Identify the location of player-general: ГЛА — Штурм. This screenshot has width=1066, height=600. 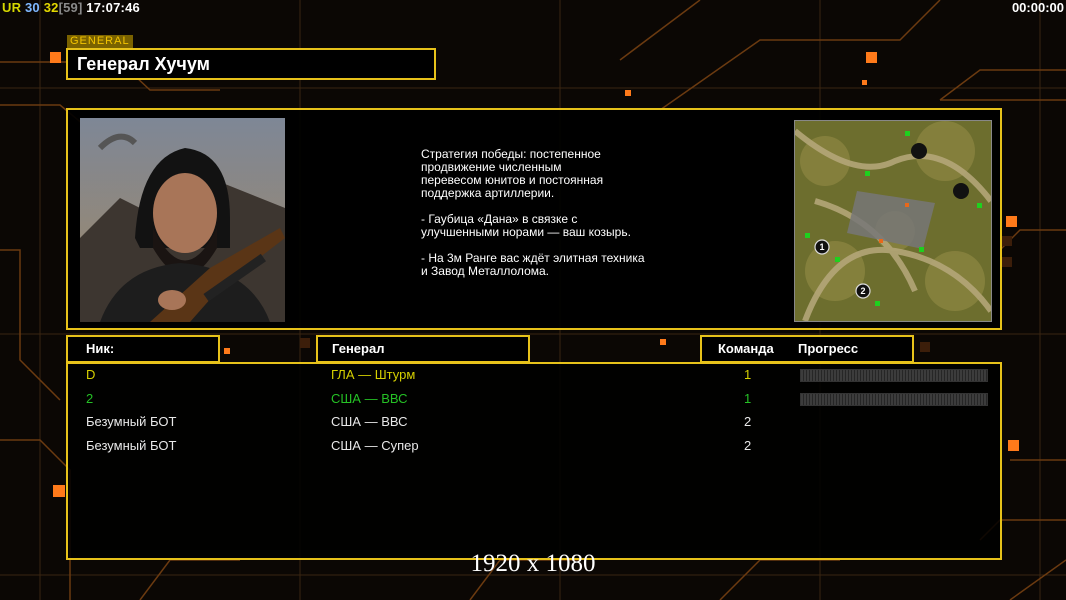
(373, 374).